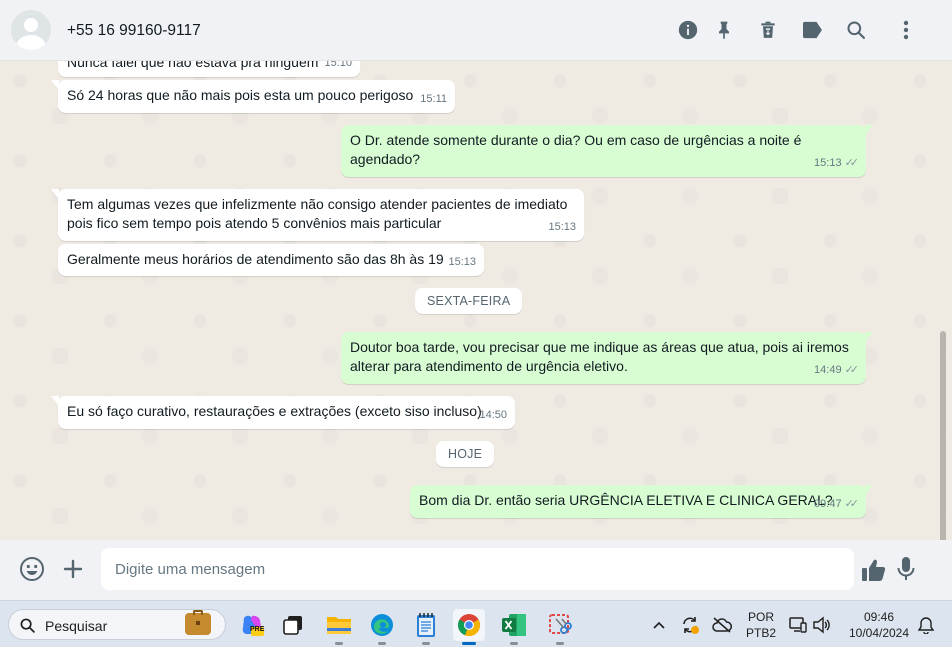 The image size is (952, 647). What do you see at coordinates (117, 624) in the screenshot?
I see `taskbar-search: Pesquisar` at bounding box center [117, 624].